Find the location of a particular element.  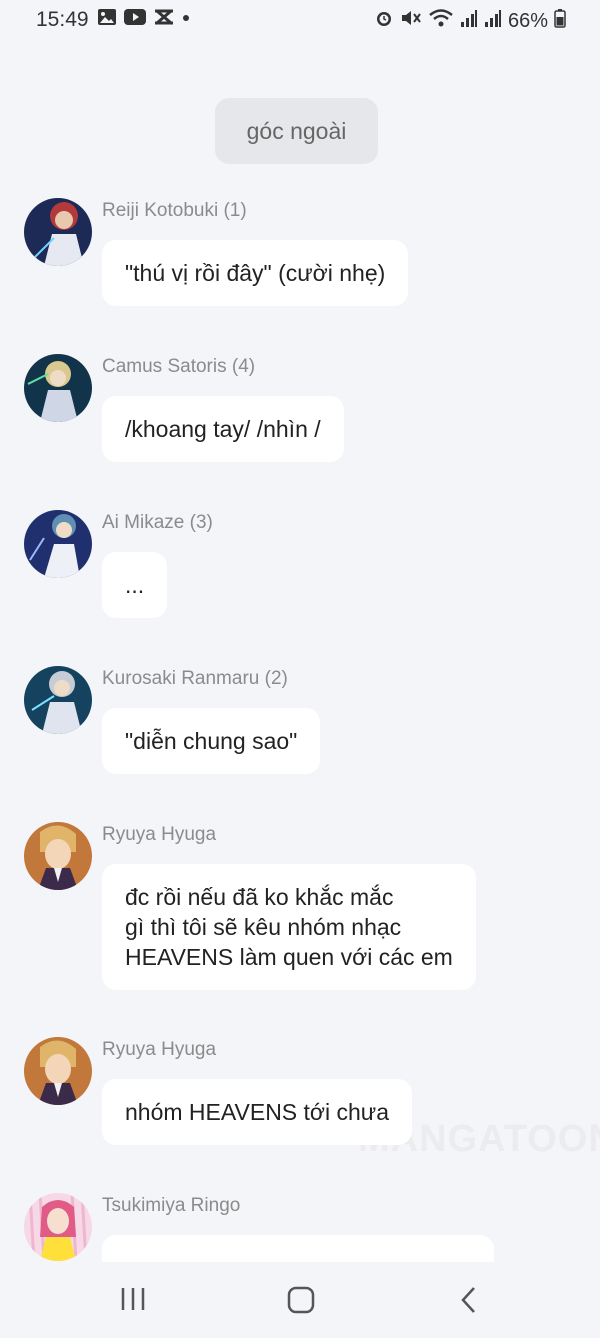

alarm-icon is located at coordinates (384, 21).